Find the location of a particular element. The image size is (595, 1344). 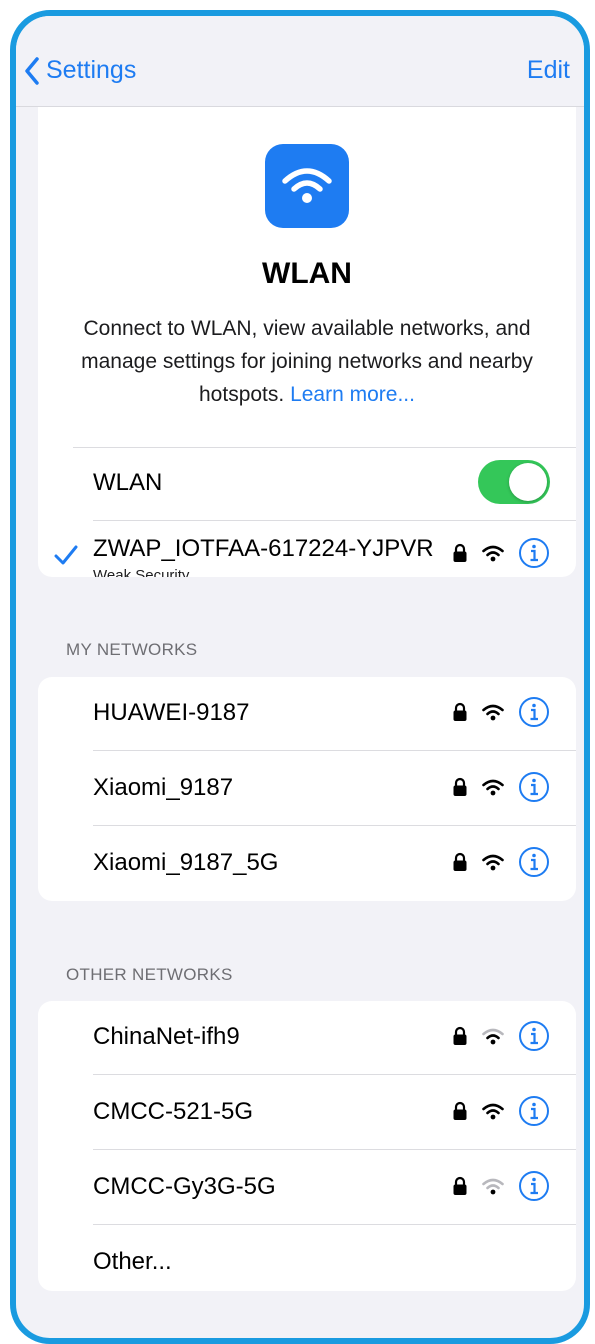

wlan-toggle-row: WLAN is located at coordinates (307, 484).